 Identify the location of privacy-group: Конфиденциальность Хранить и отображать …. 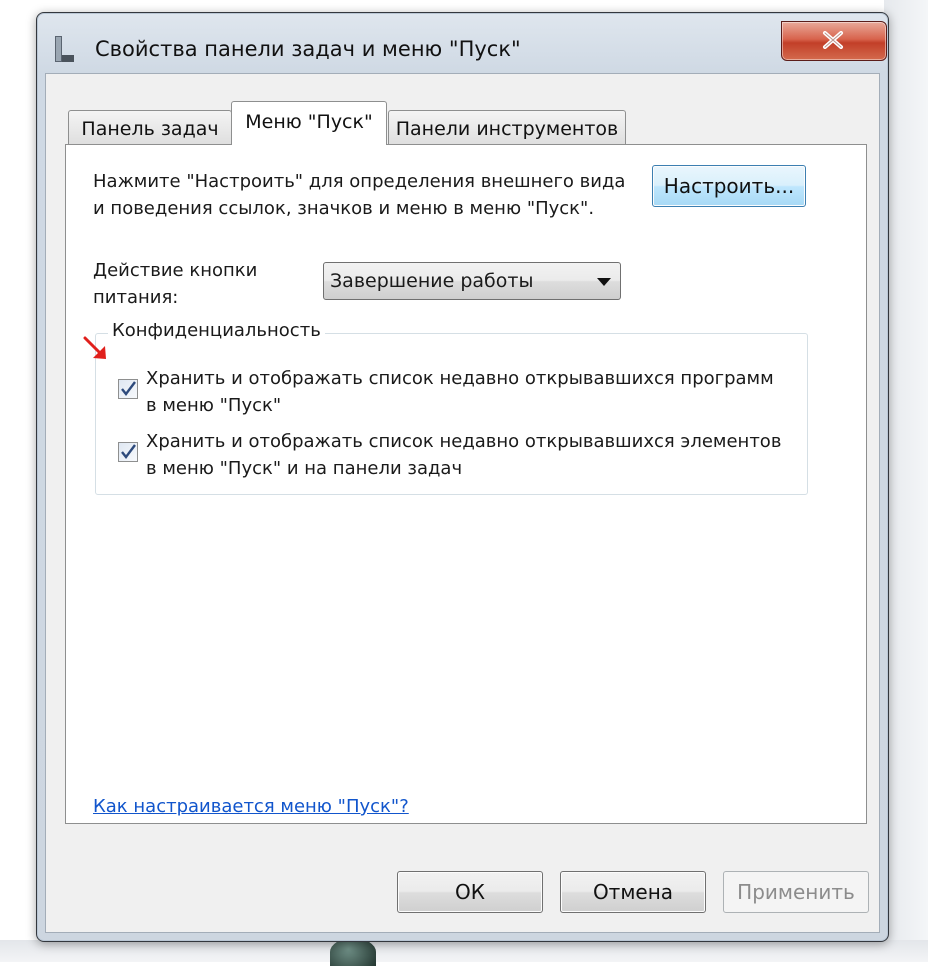
(451, 407).